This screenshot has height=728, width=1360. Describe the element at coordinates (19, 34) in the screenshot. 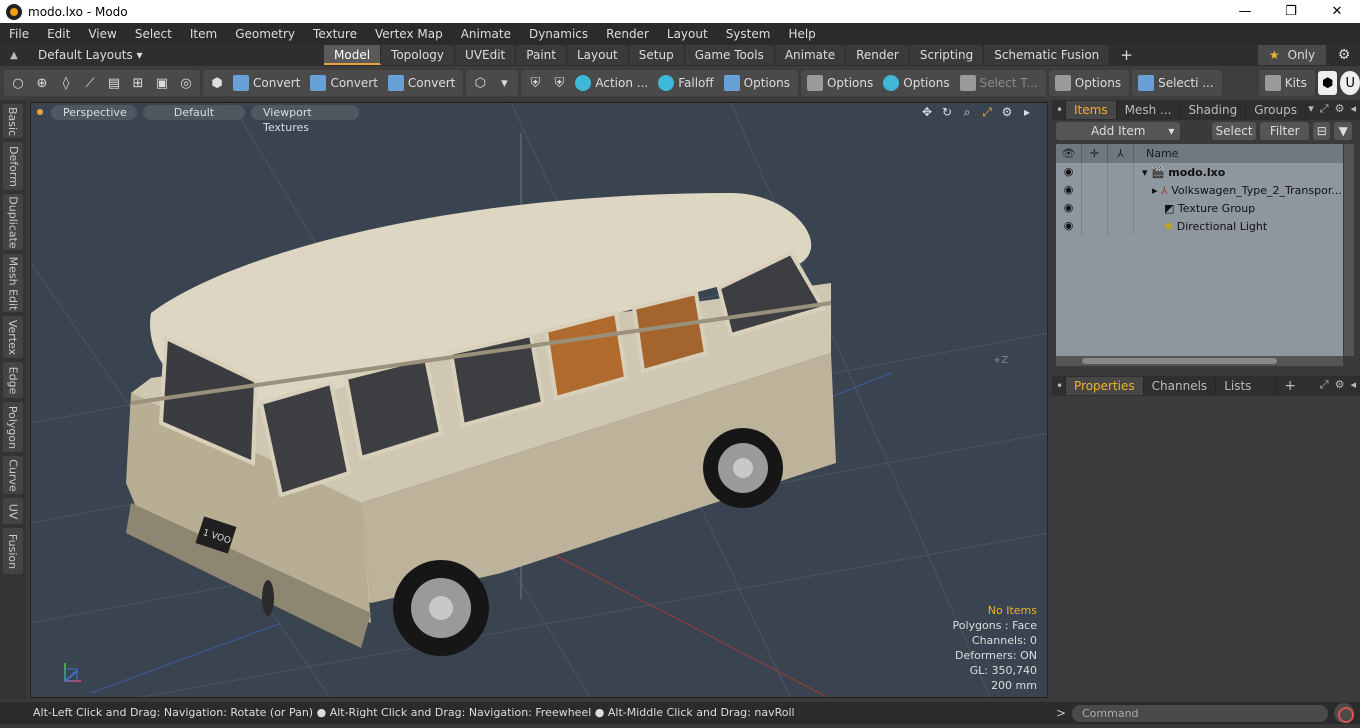

I see `menu-file: File` at that location.